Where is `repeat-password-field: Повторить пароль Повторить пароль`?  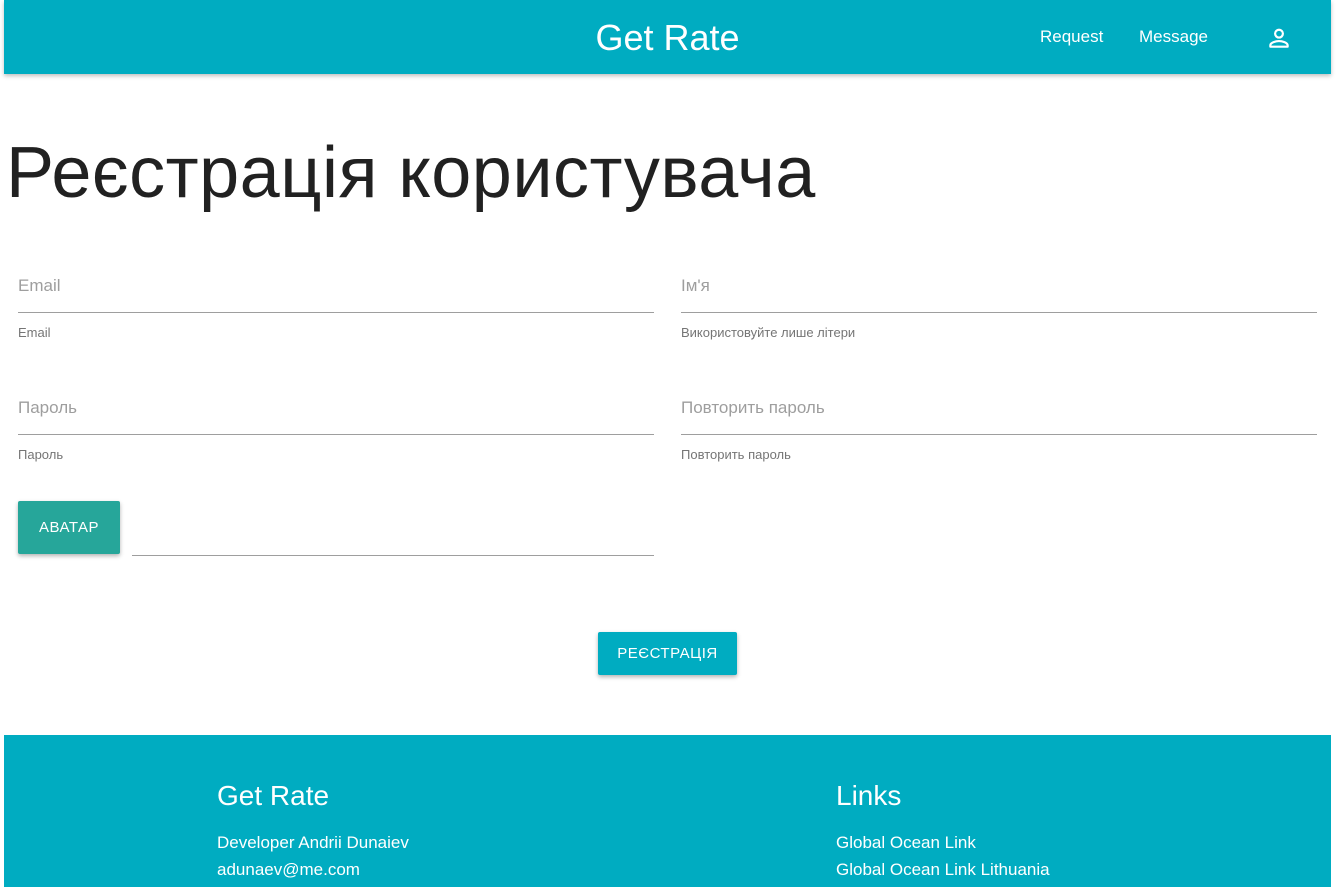 repeat-password-field: Повторить пароль Повторить пароль is located at coordinates (999, 432).